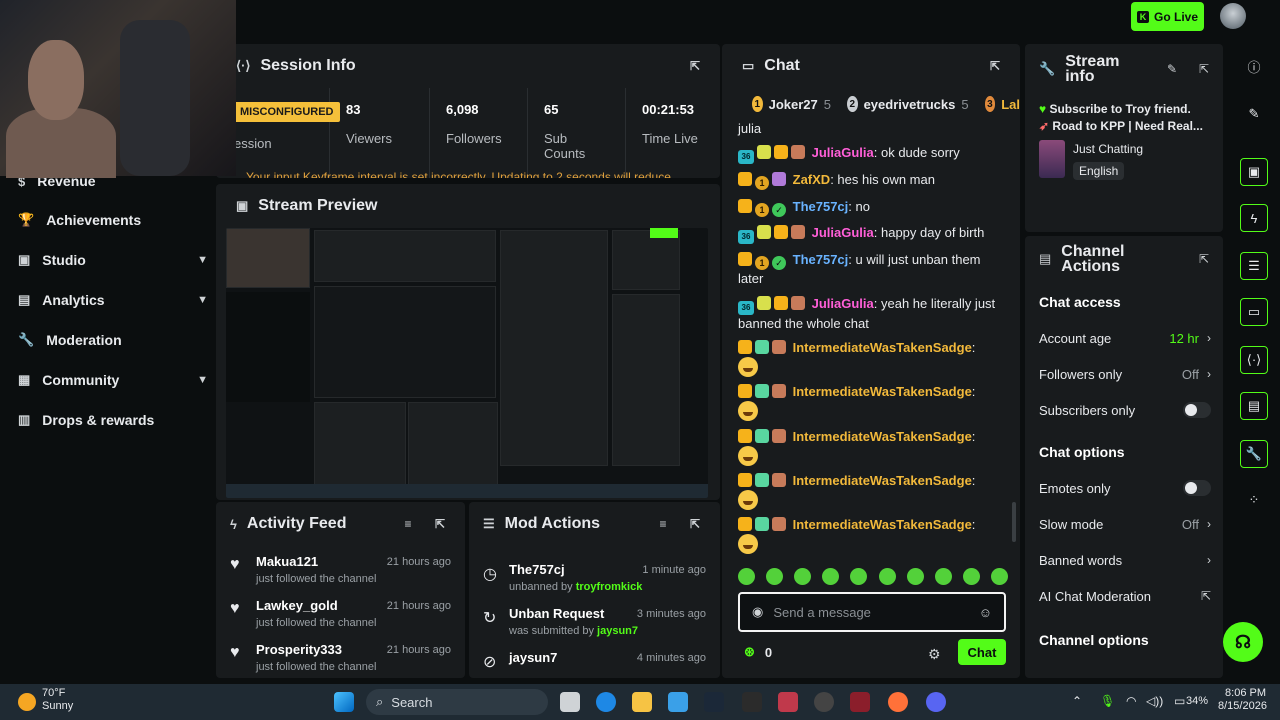 This screenshot has height=720, width=1280. What do you see at coordinates (1125, 596) in the screenshot?
I see `ai-chat-moderation-row: AI Chat Moderation ⇱` at bounding box center [1125, 596].